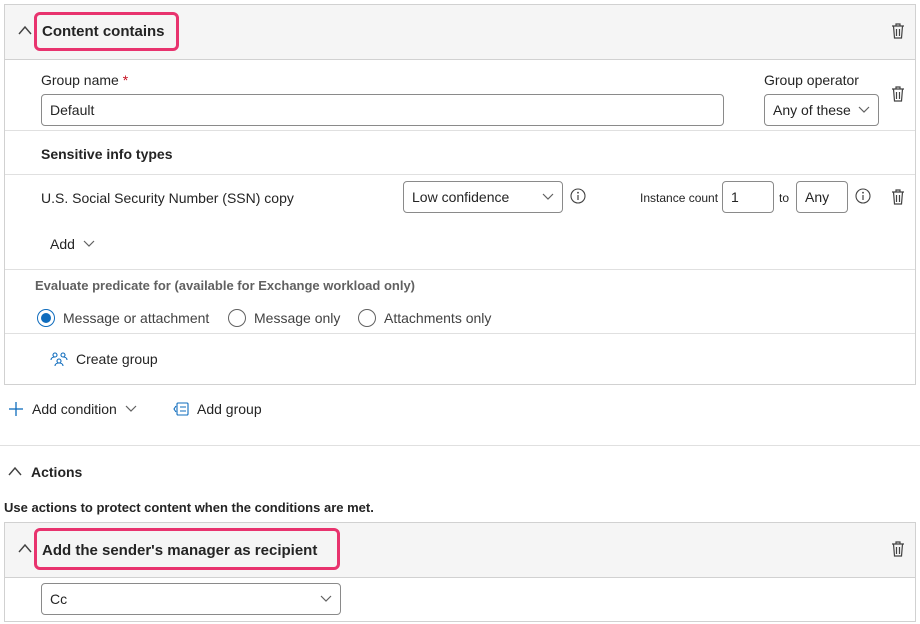 The image size is (920, 624). I want to click on add-group-icon, so click(181, 409).